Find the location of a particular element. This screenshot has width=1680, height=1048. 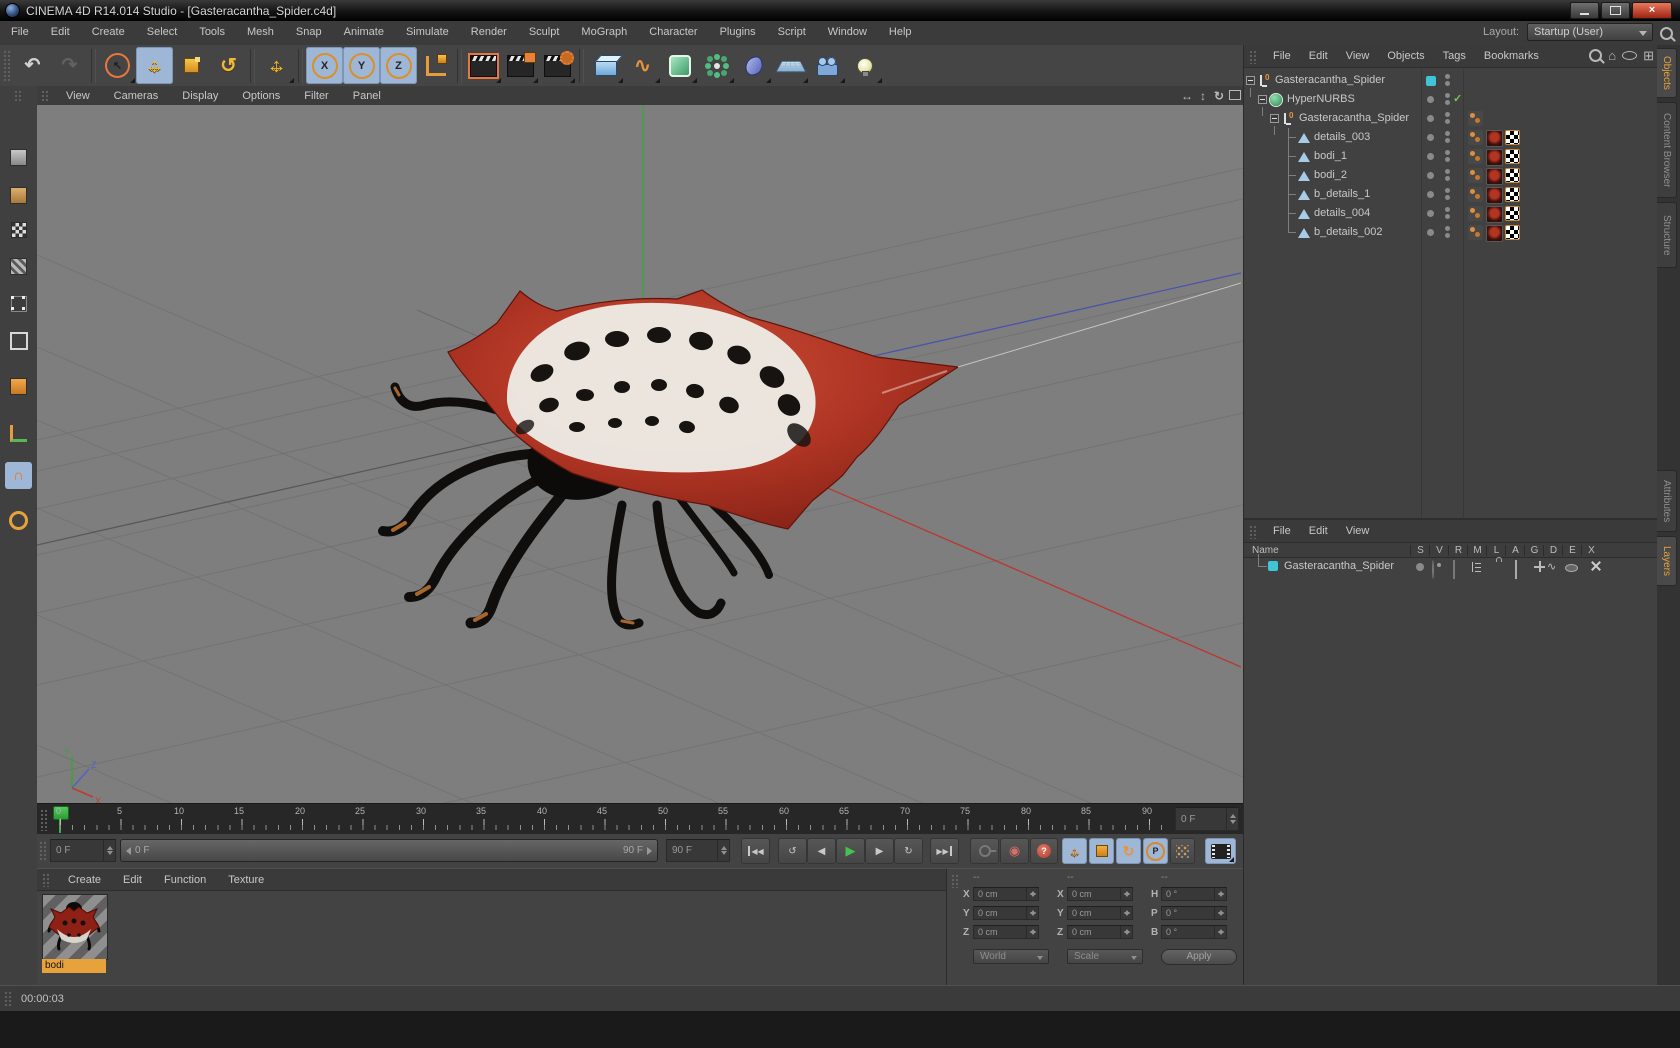

key-rotation-button: ↻ is located at coordinates (1128, 851).